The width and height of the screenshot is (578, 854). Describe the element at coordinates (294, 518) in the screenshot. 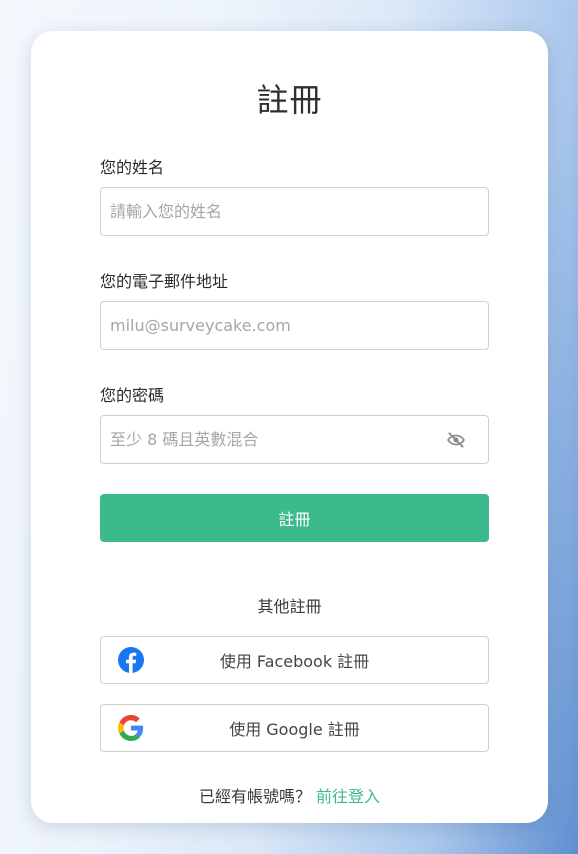

I see `signup-button: 註冊` at that location.